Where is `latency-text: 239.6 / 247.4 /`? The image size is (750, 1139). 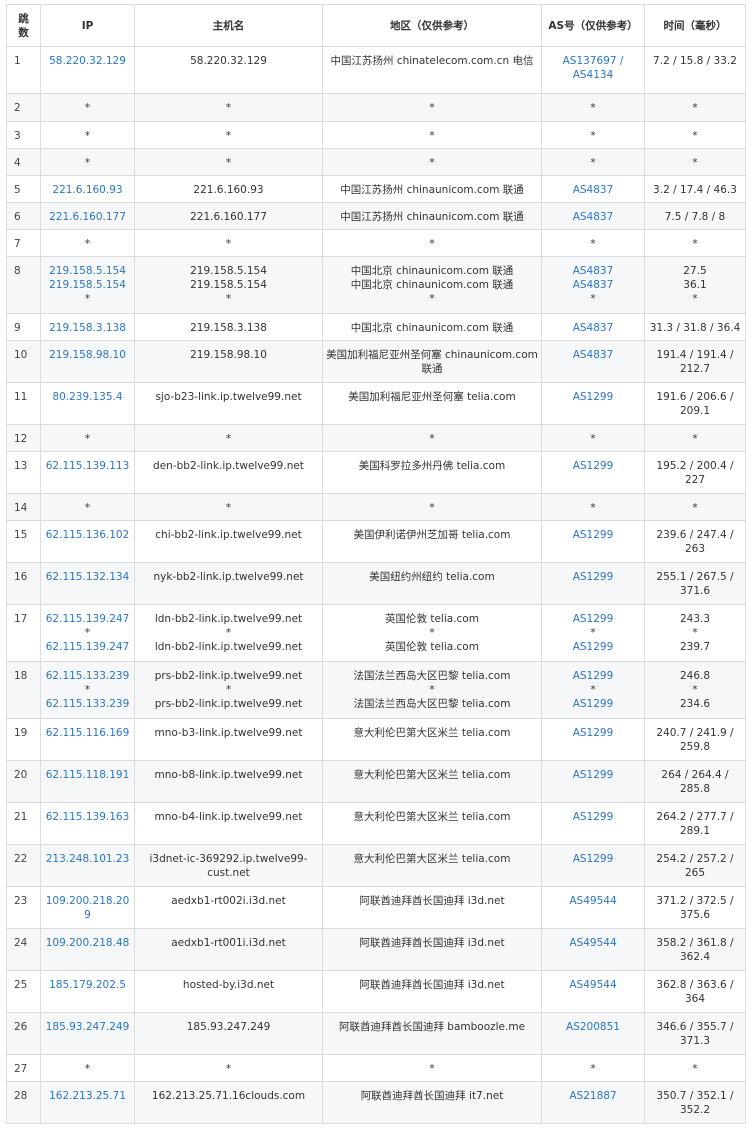 latency-text: 239.6 / 247.4 / is located at coordinates (695, 535).